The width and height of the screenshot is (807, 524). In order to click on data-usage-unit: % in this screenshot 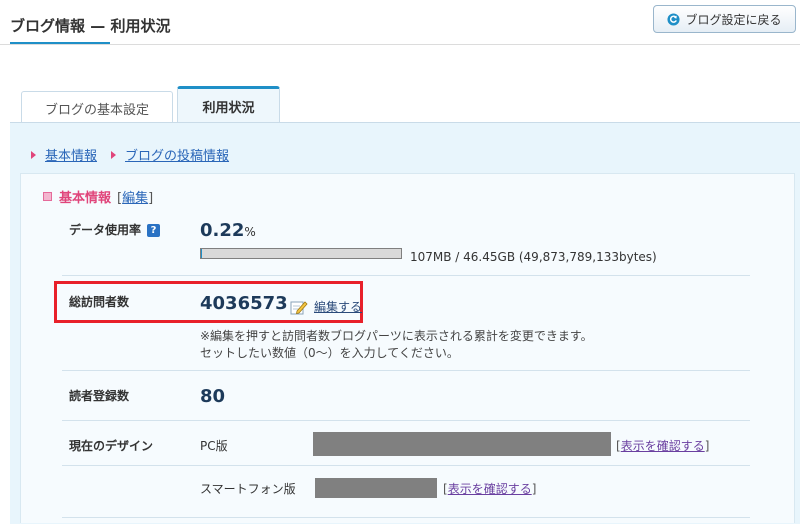, I will do `click(249, 232)`.